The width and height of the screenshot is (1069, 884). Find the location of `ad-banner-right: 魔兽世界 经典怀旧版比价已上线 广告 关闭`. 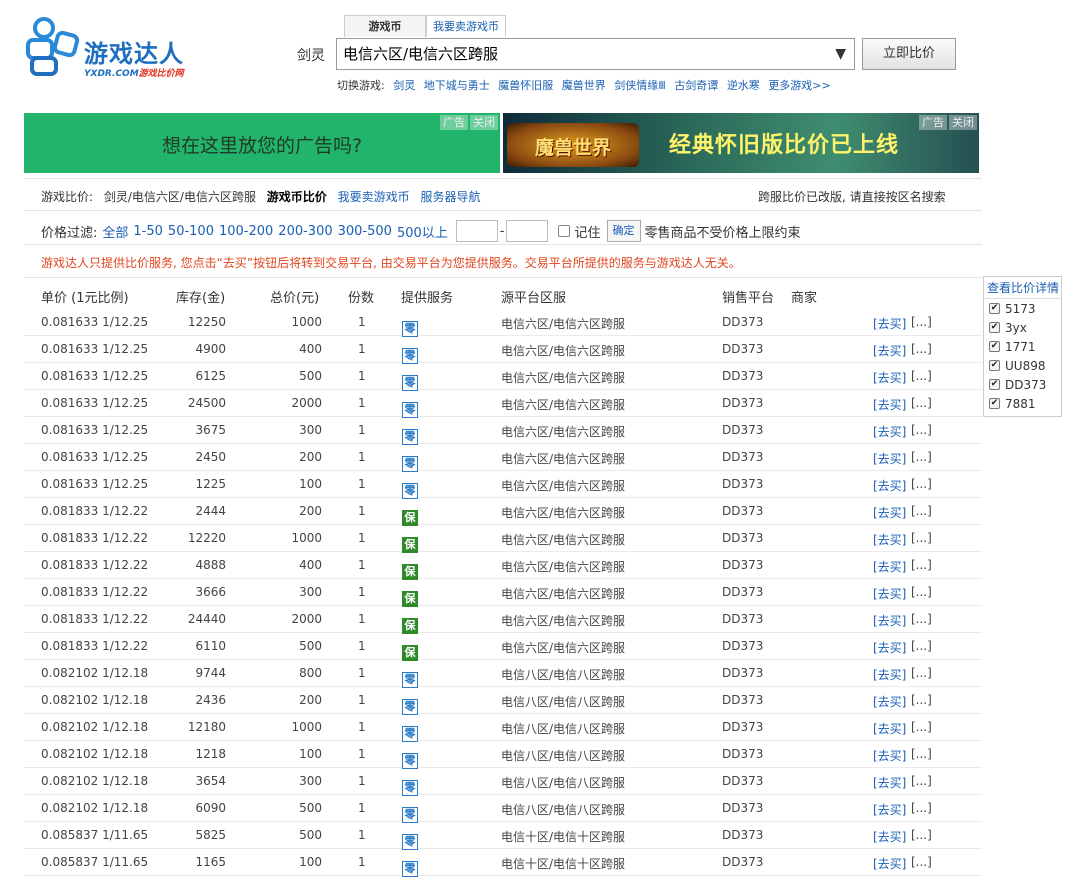

ad-banner-right: 魔兽世界 经典怀旧版比价已上线 广告 关闭 is located at coordinates (741, 143).